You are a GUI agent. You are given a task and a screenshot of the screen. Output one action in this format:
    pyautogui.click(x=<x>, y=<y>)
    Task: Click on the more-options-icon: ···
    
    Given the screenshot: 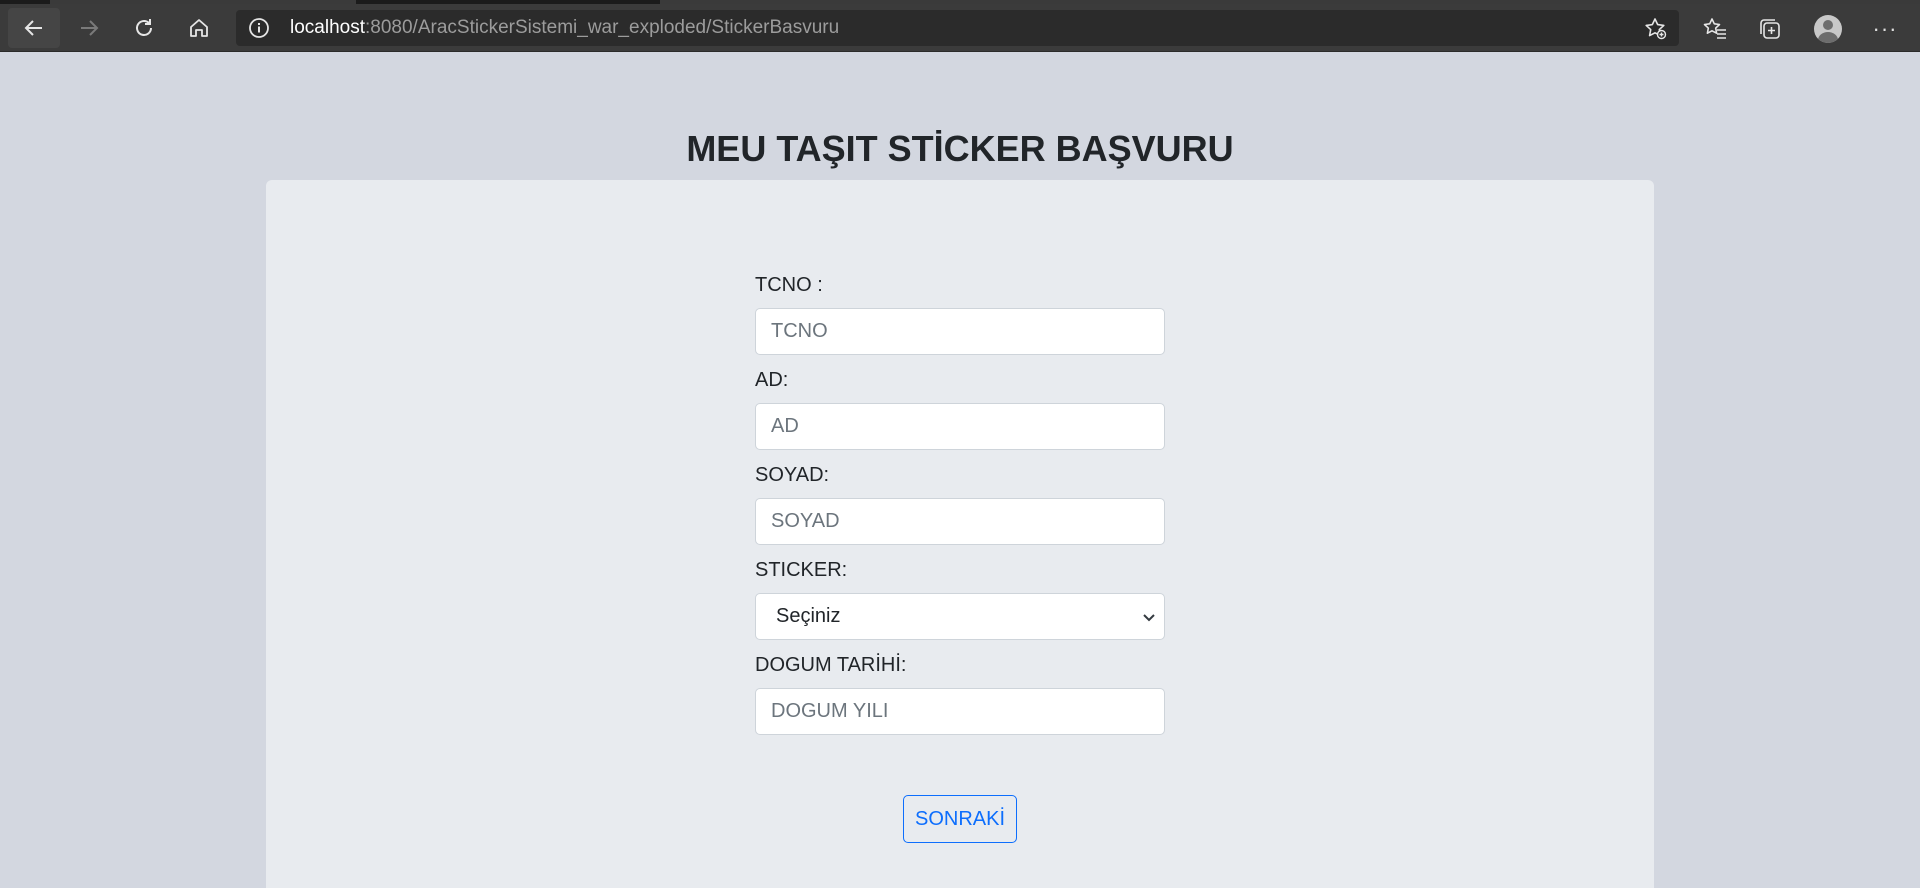 What is the action you would take?
    pyautogui.click(x=1885, y=29)
    